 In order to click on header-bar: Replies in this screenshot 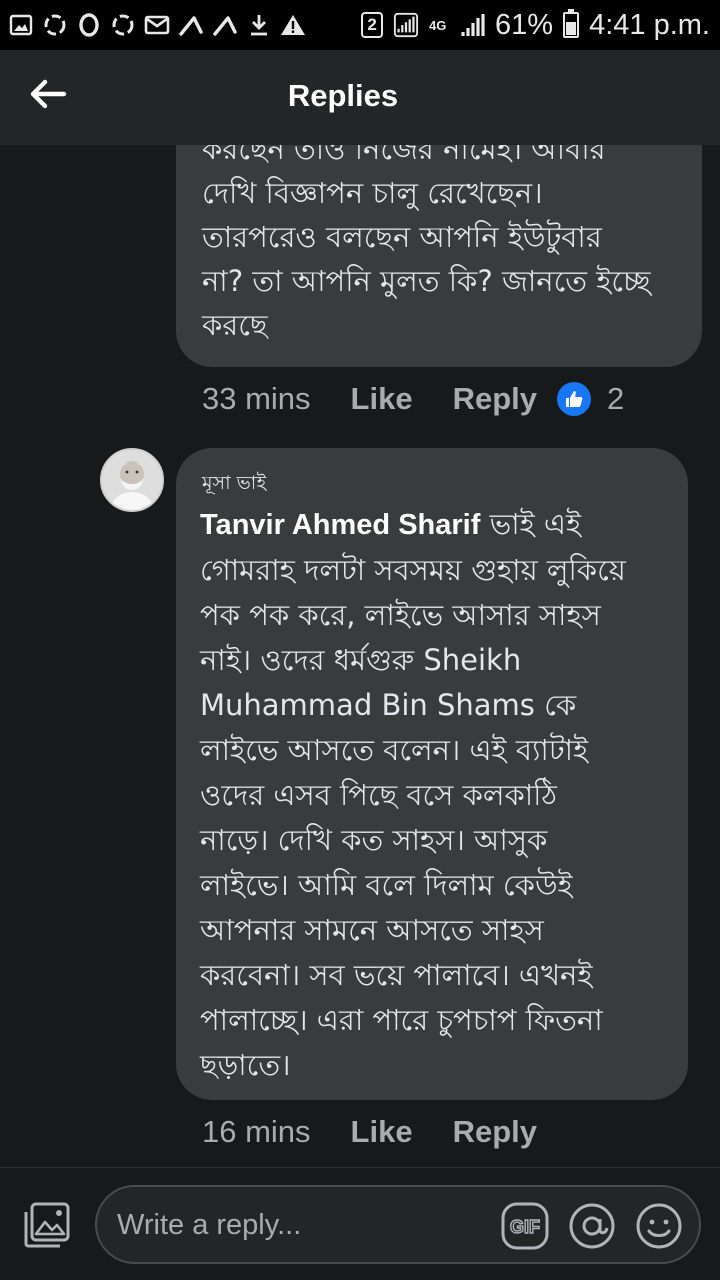, I will do `click(360, 97)`.